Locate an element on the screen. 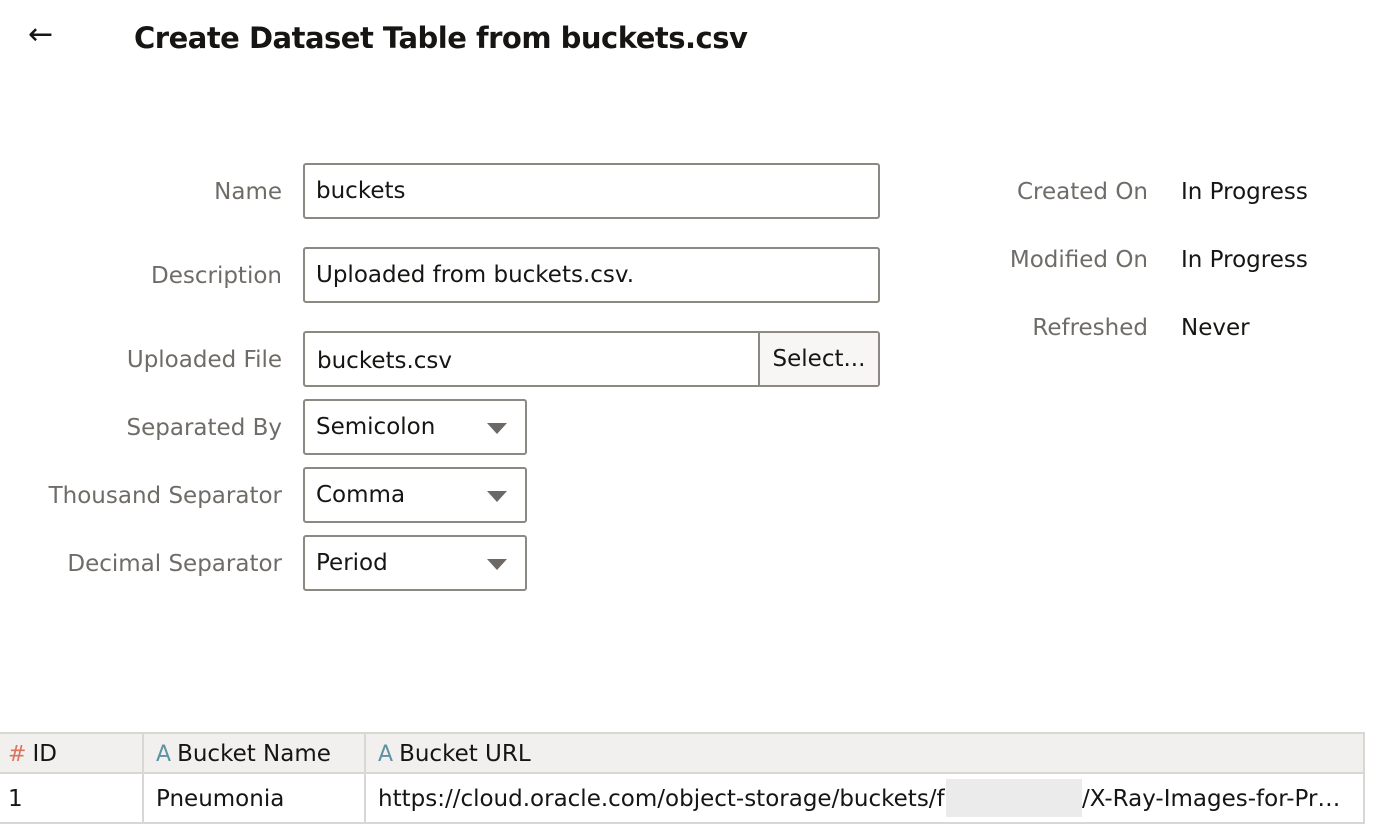  separated-by-label: Separated By is located at coordinates (204, 428).